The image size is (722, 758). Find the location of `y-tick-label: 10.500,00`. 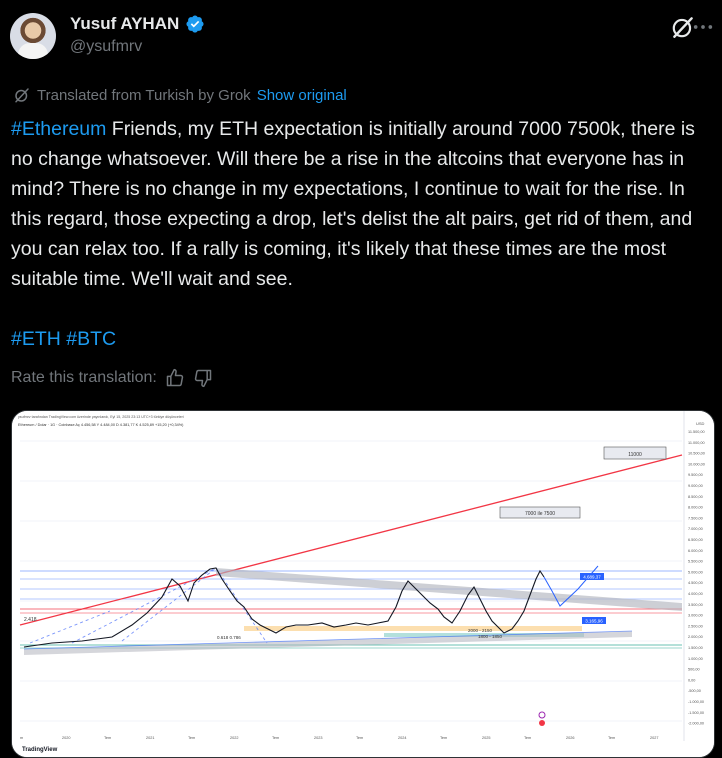

y-tick-label: 10.500,00 is located at coordinates (696, 454).